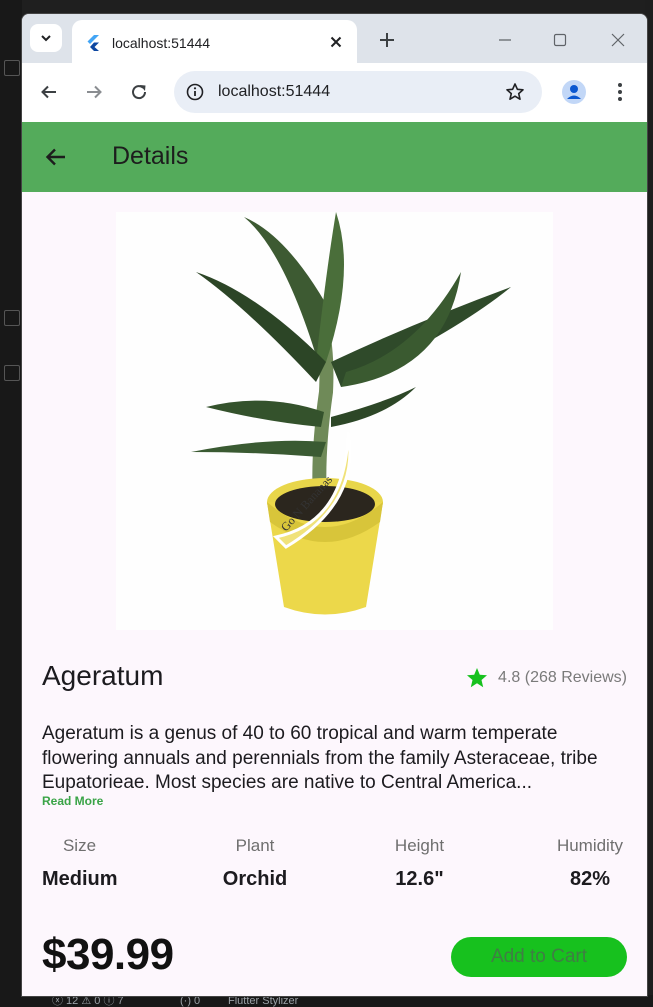  I want to click on spec-label: Humidity, so click(590, 845).